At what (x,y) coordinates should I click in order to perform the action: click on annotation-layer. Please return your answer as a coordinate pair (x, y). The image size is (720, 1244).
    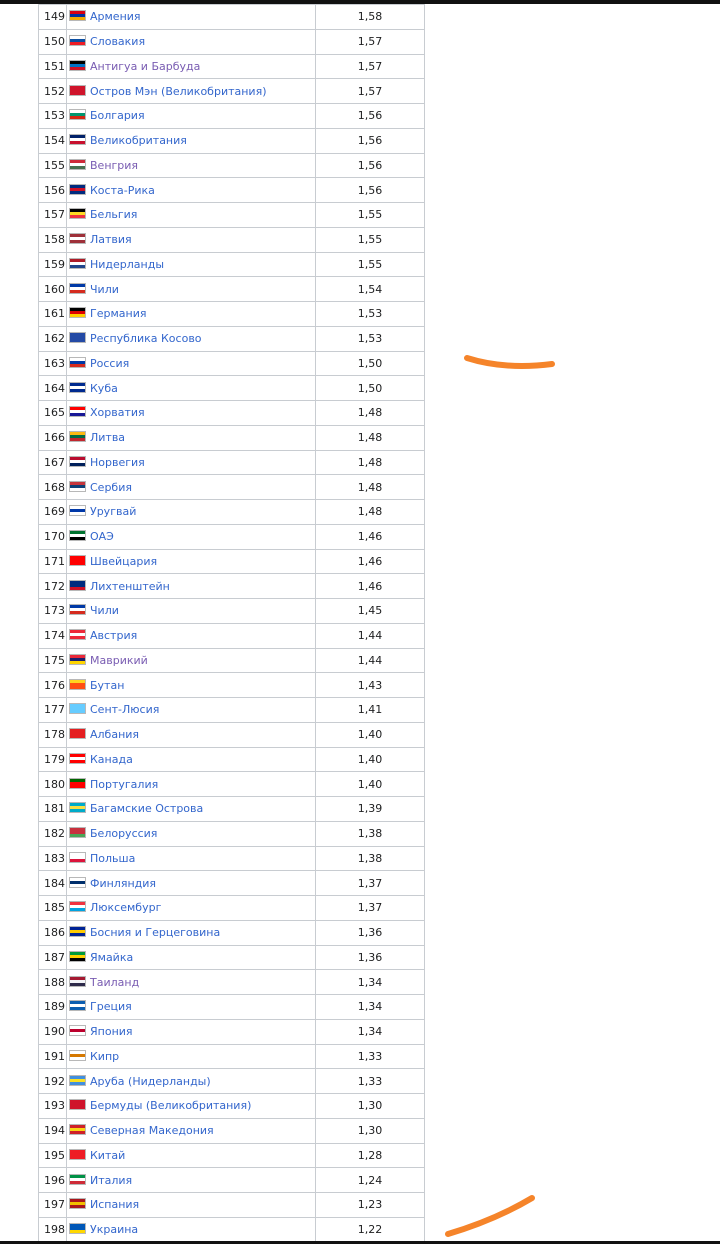
    Looking at the image, I should click on (500, 796).